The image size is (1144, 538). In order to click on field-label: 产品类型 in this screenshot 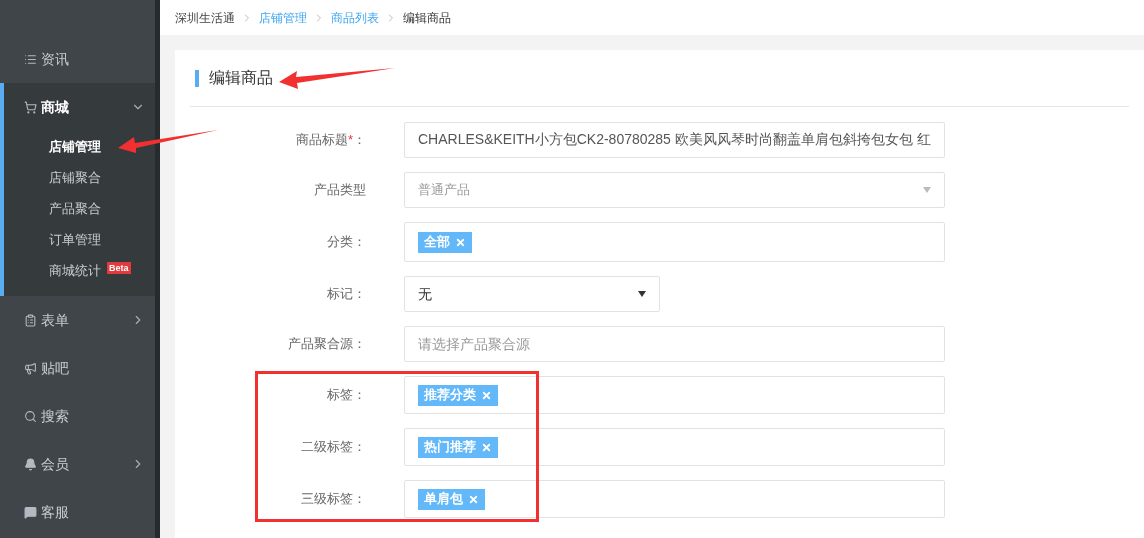, I will do `click(339, 190)`.